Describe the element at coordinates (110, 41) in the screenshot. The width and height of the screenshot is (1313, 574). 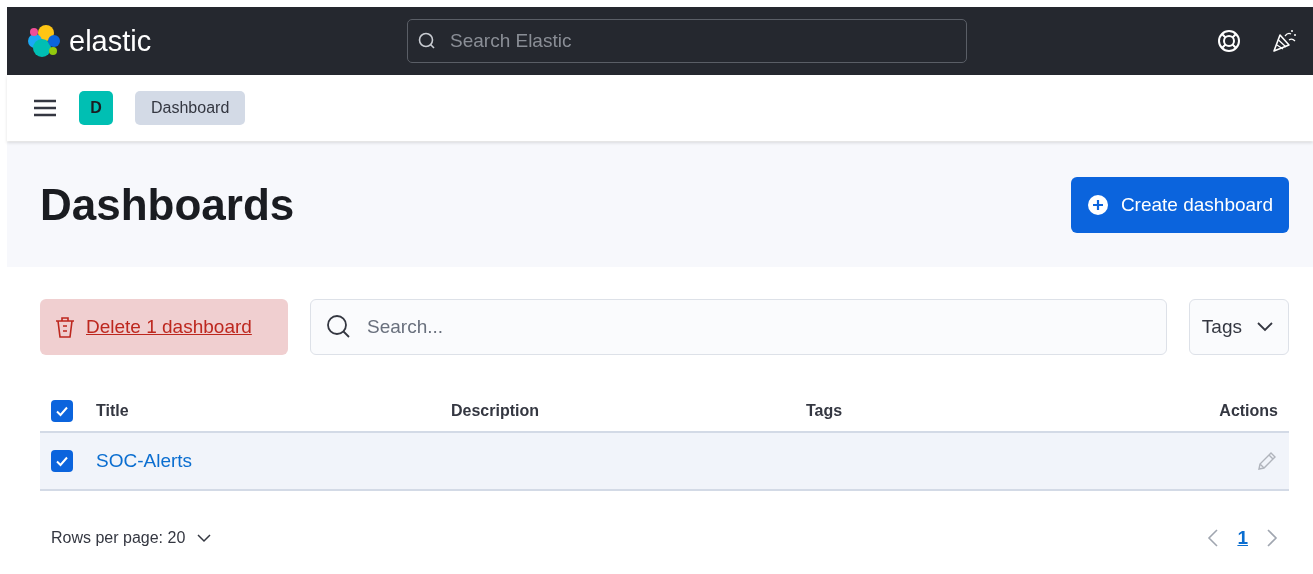
I see `logo-text: elastic` at that location.